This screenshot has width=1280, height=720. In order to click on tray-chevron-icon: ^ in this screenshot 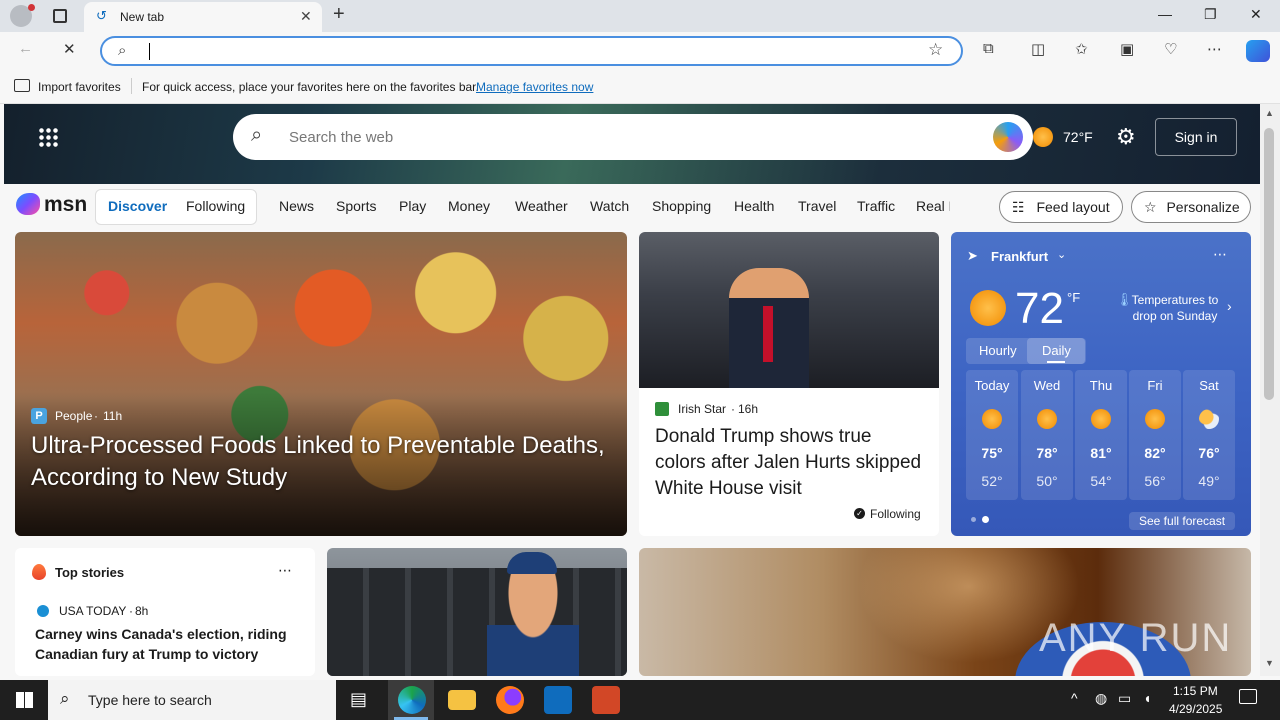, I will do `click(1074, 698)`.